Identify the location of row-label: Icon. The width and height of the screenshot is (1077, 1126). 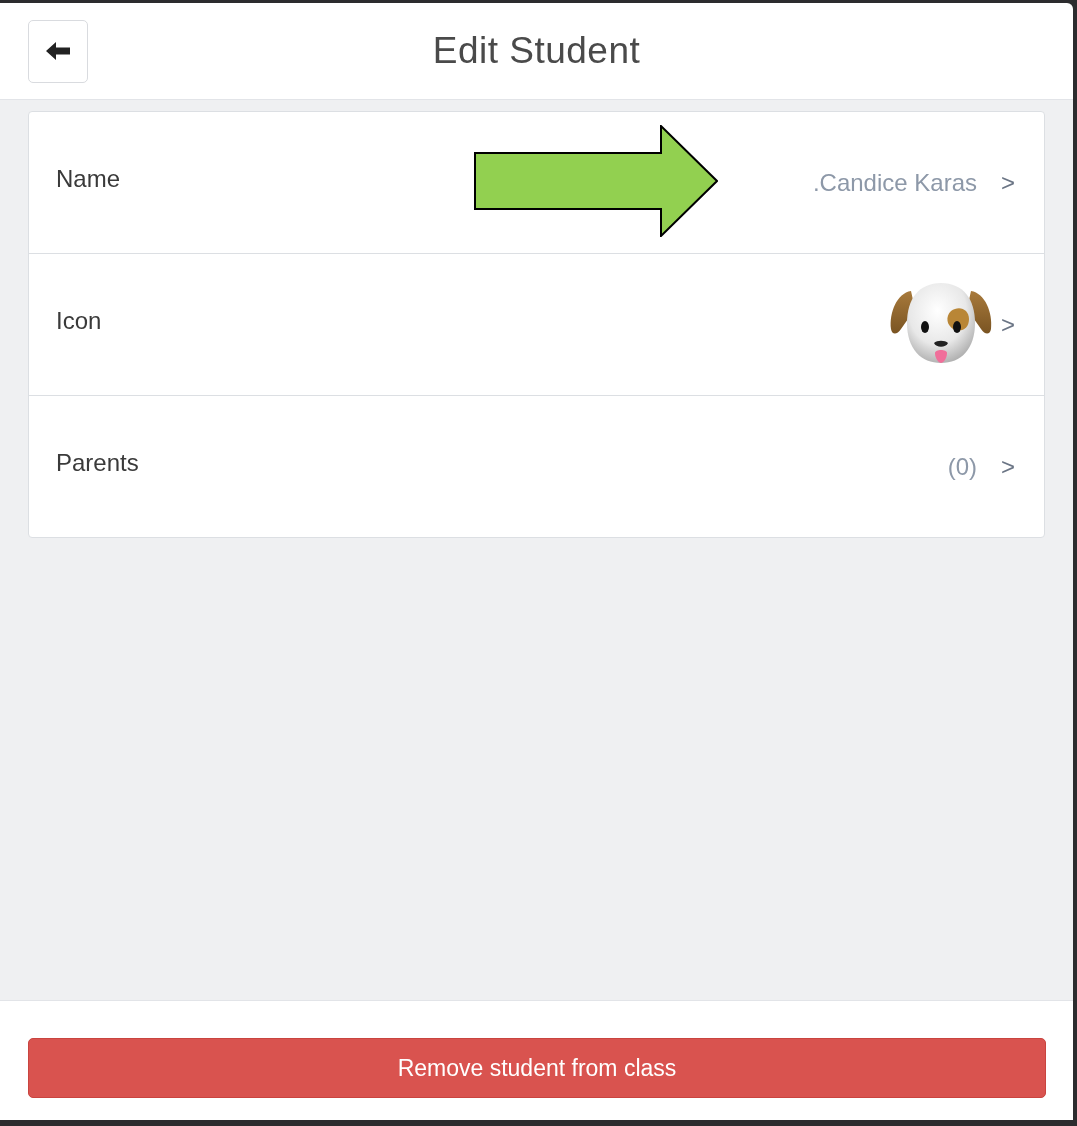
(79, 321).